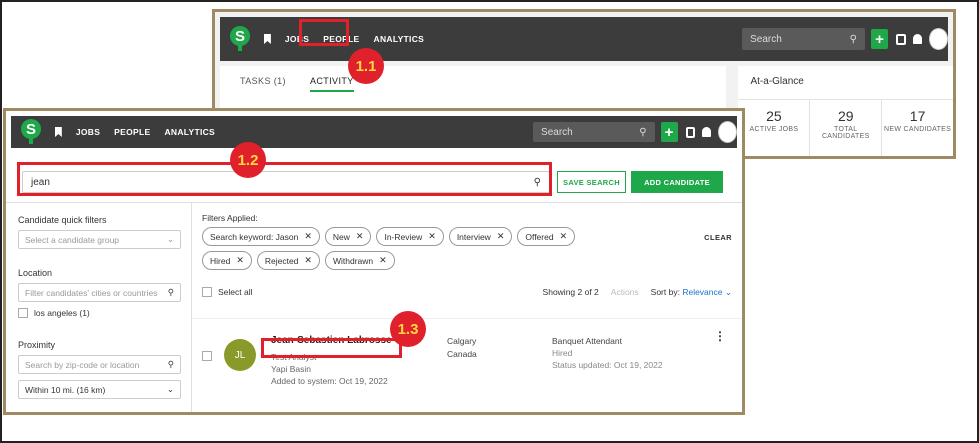  Describe the element at coordinates (284, 179) in the screenshot. I see `highlight-box-search` at that location.